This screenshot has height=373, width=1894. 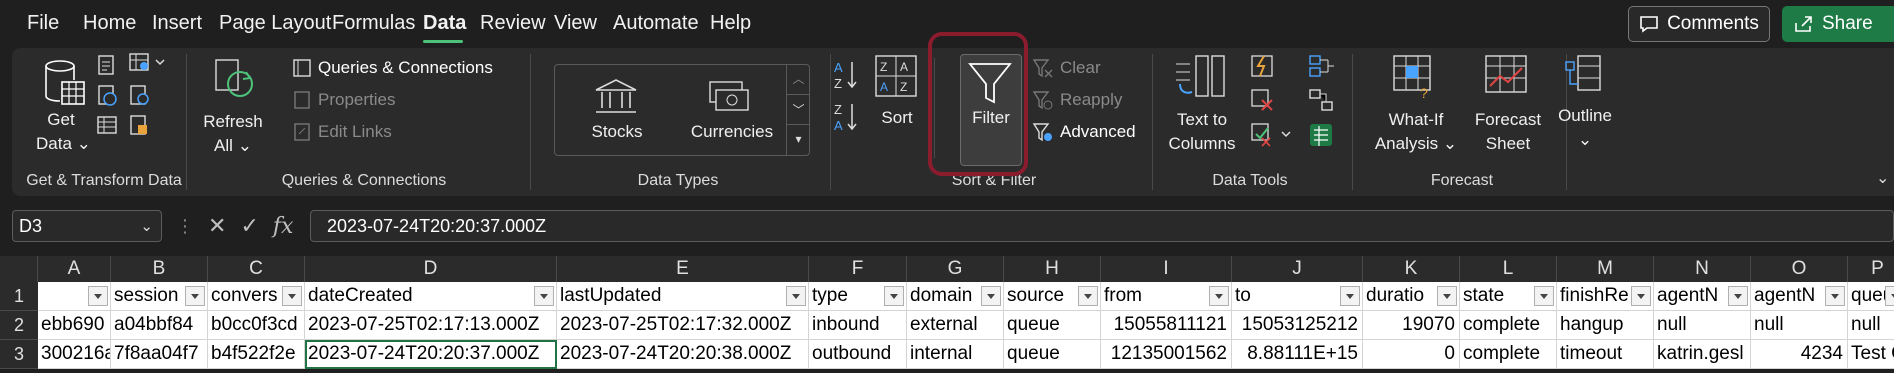 I want to click on table-cell: queue, so click(x=1052, y=325).